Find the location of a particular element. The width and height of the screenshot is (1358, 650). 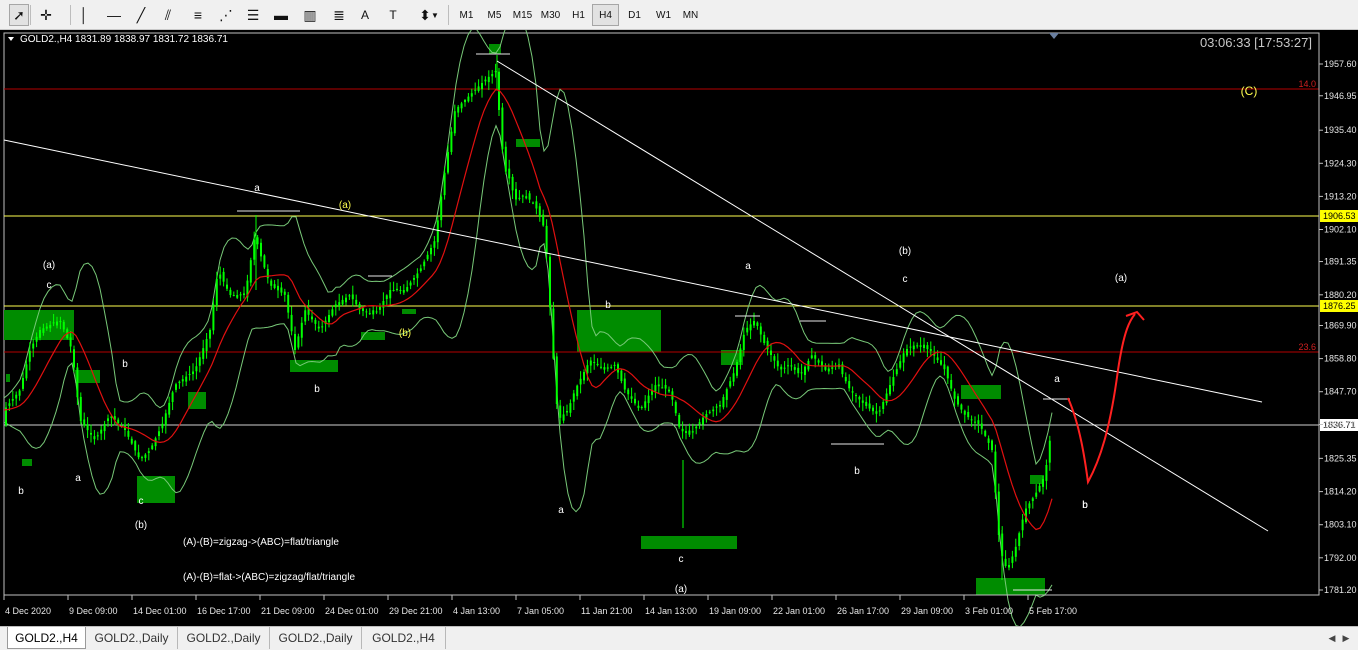

fibonacci-retracement-icon: ☰ is located at coordinates (253, 15).